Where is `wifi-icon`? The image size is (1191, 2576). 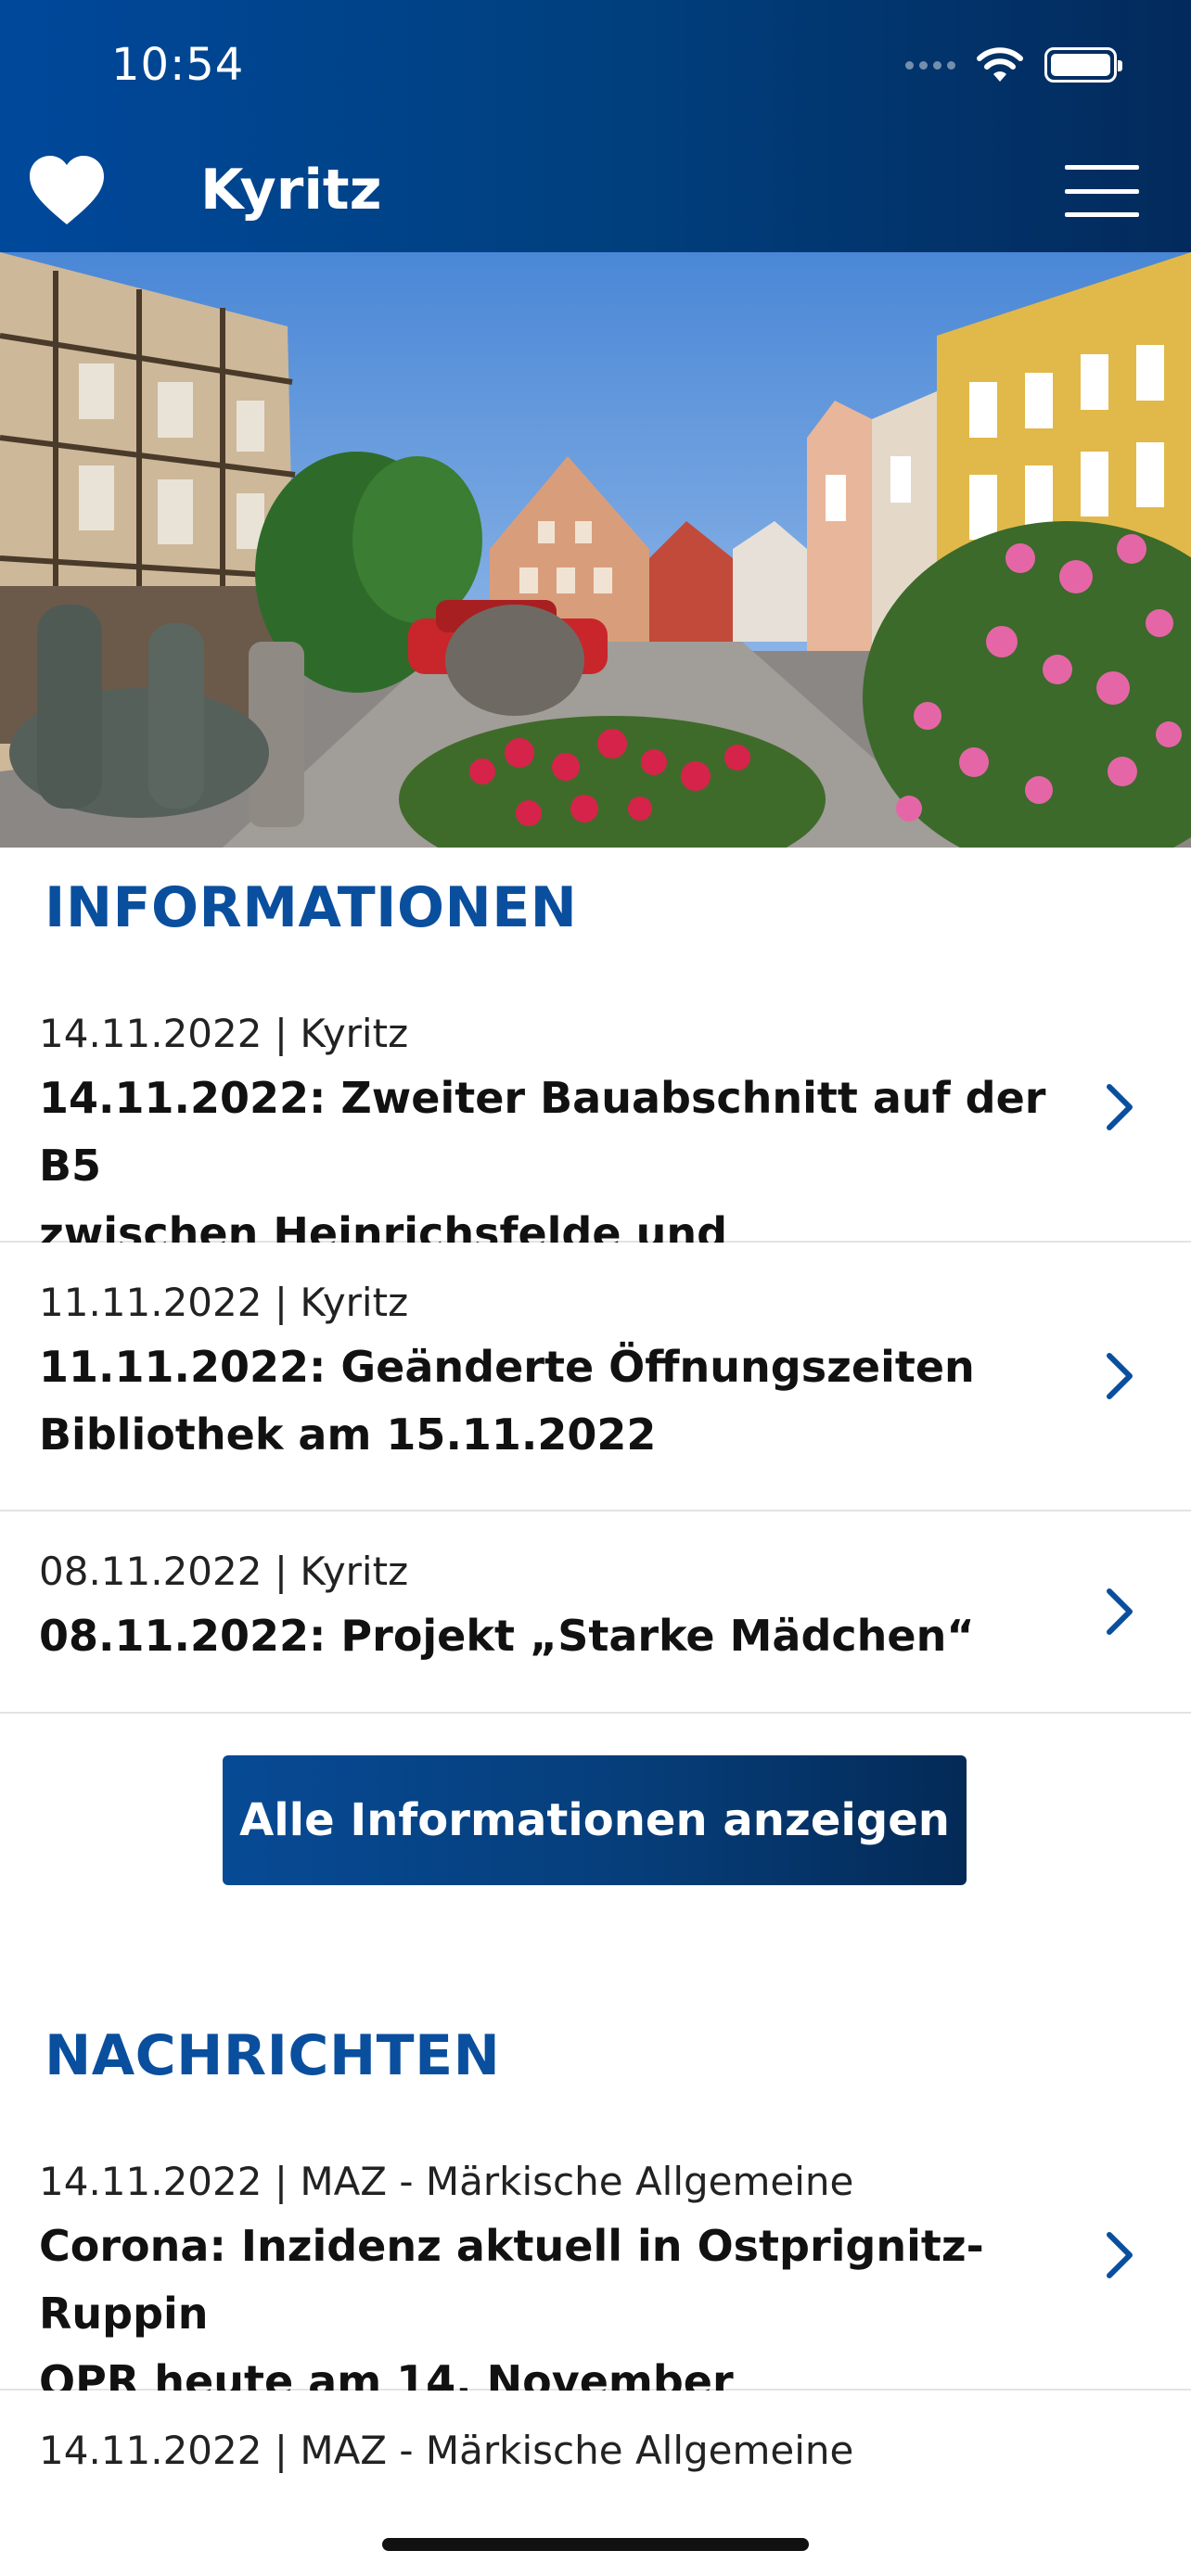
wifi-icon is located at coordinates (1000, 64).